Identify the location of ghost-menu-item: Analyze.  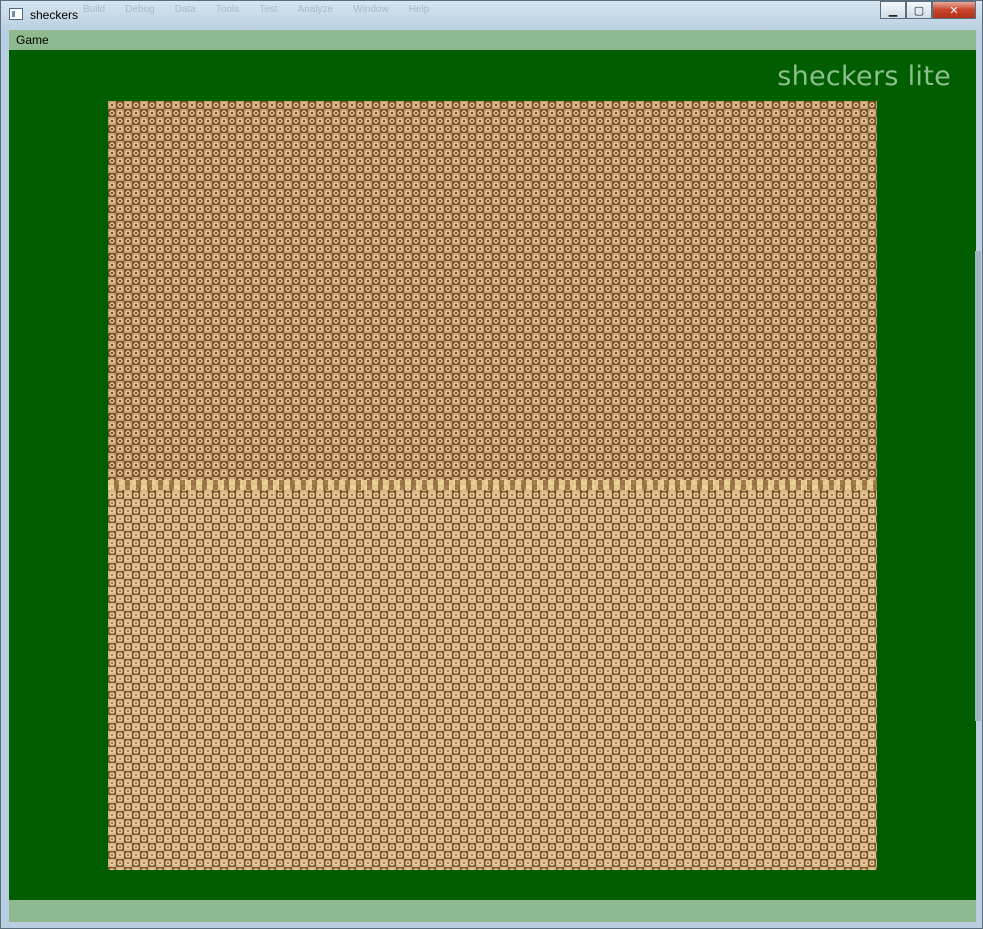
(315, 9).